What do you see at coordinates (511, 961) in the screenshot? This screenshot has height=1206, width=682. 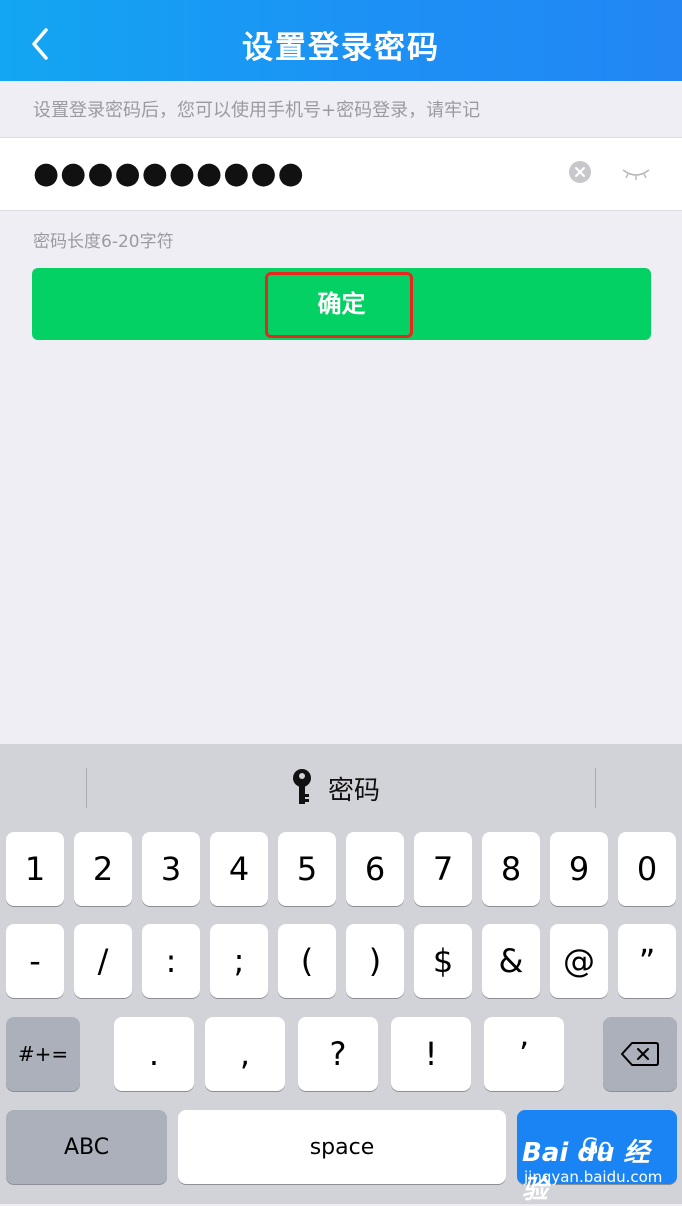 I see `key-ampersand: &` at bounding box center [511, 961].